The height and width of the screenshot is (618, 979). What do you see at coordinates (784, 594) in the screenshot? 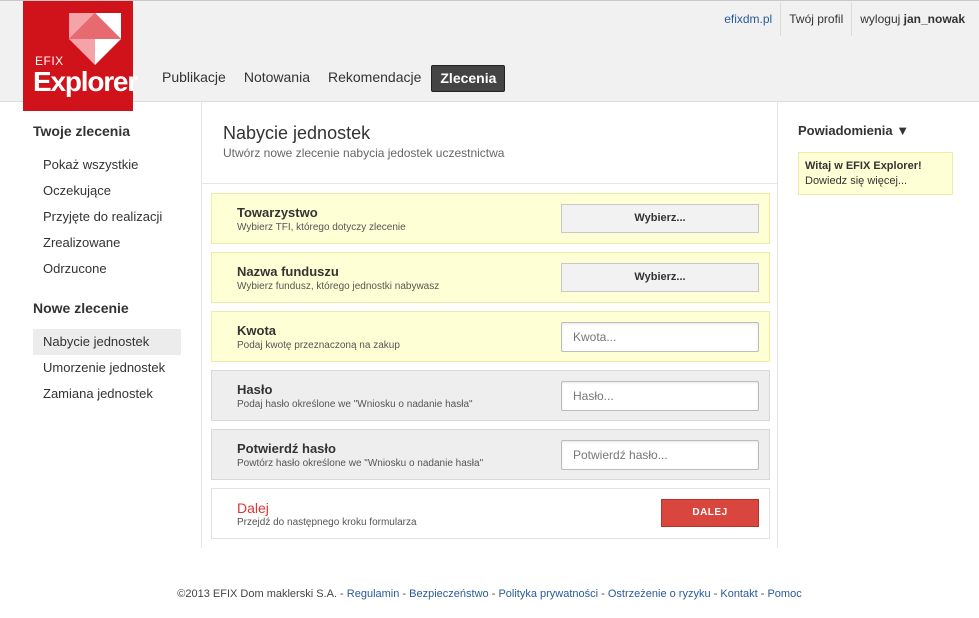
I see `footer-link-help: Pomoc` at bounding box center [784, 594].